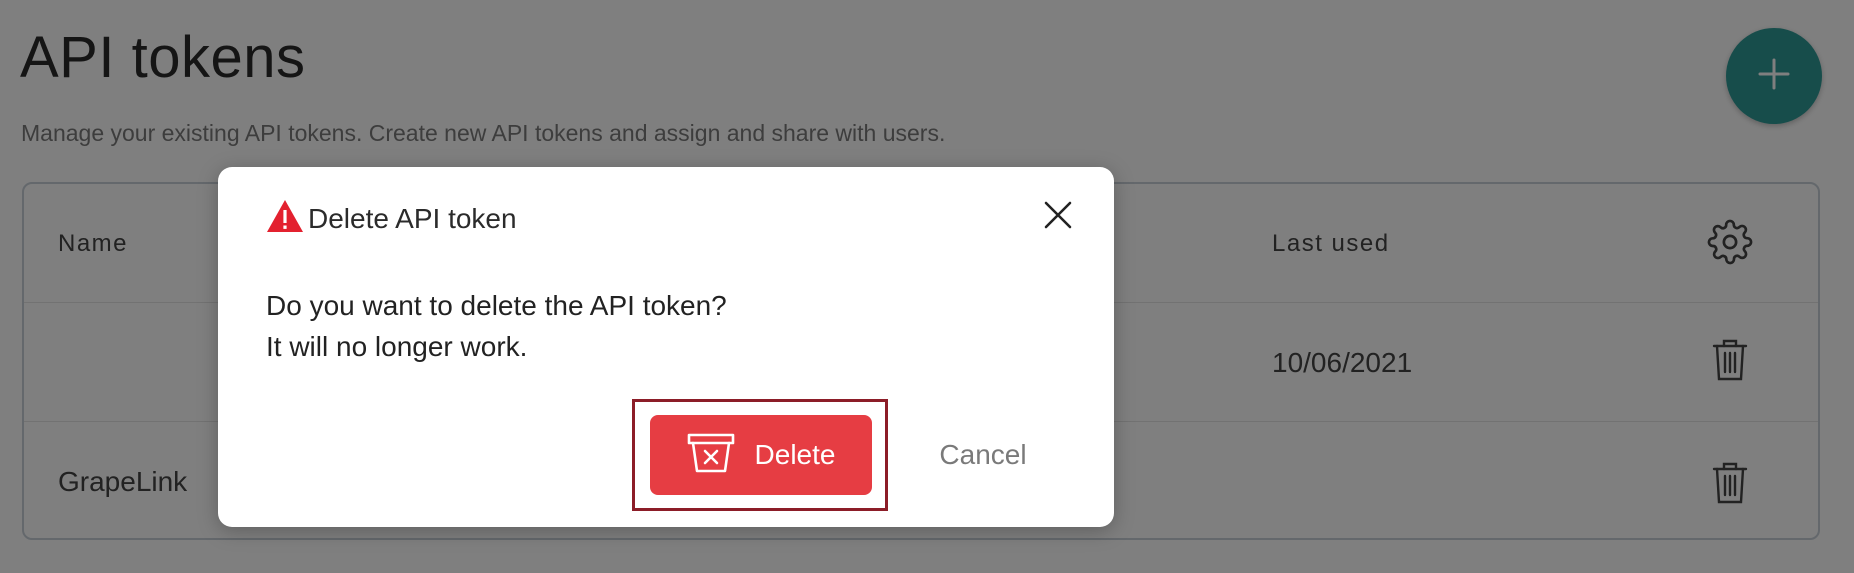 The width and height of the screenshot is (1854, 573). I want to click on confirm-delete-label: Delete, so click(795, 454).